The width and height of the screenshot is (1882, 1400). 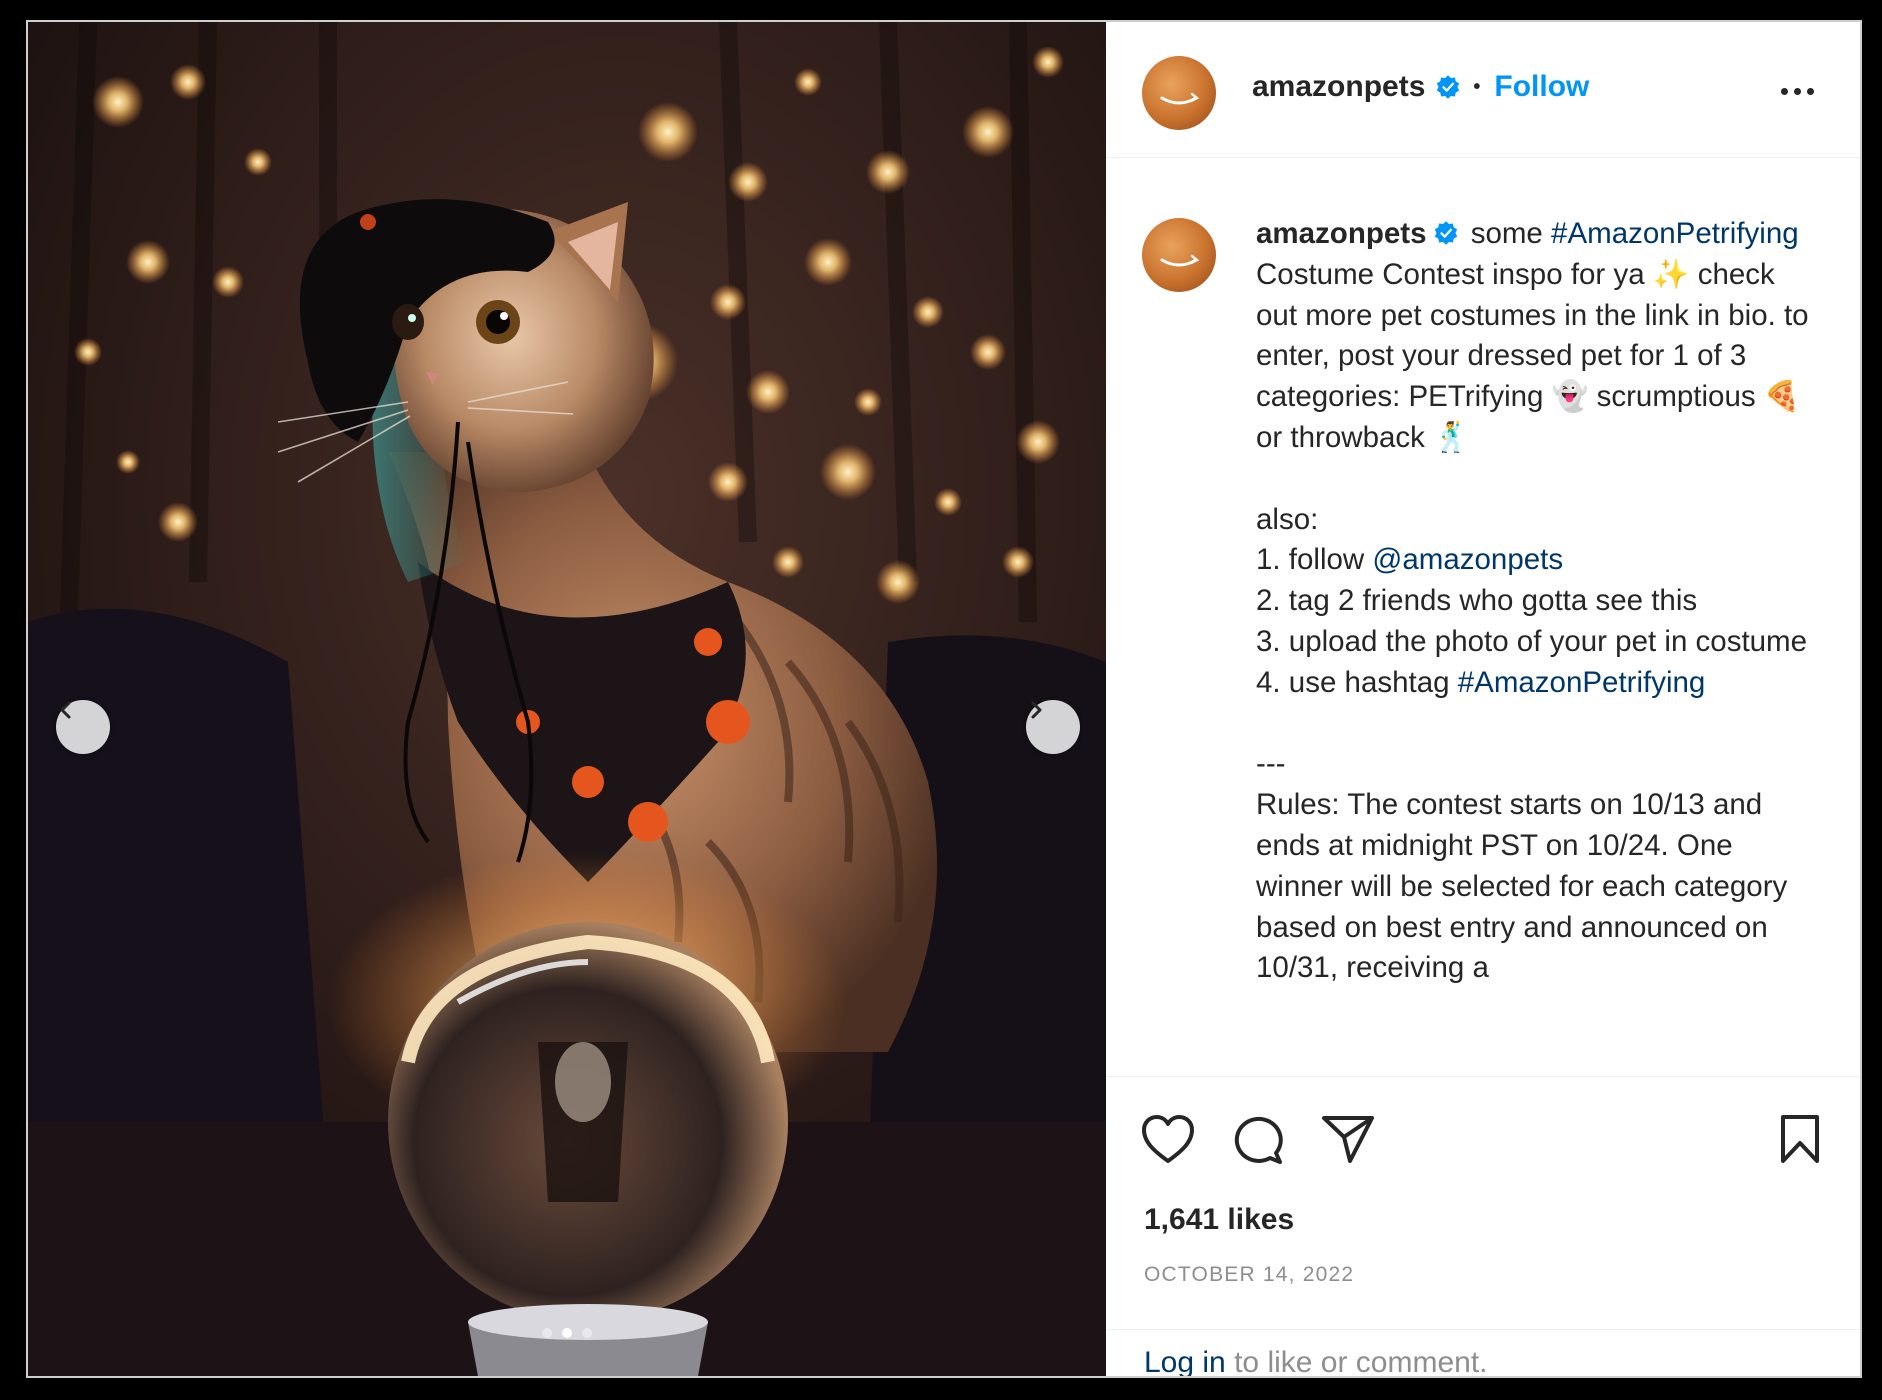 What do you see at coordinates (1356, 1362) in the screenshot?
I see `login-prompt-text: to like or comment.` at bounding box center [1356, 1362].